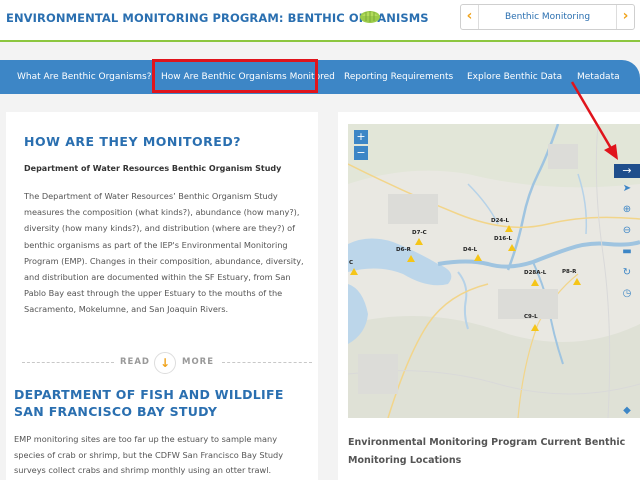 This screenshot has width=640, height=480. I want to click on read-label: READ, so click(135, 362).